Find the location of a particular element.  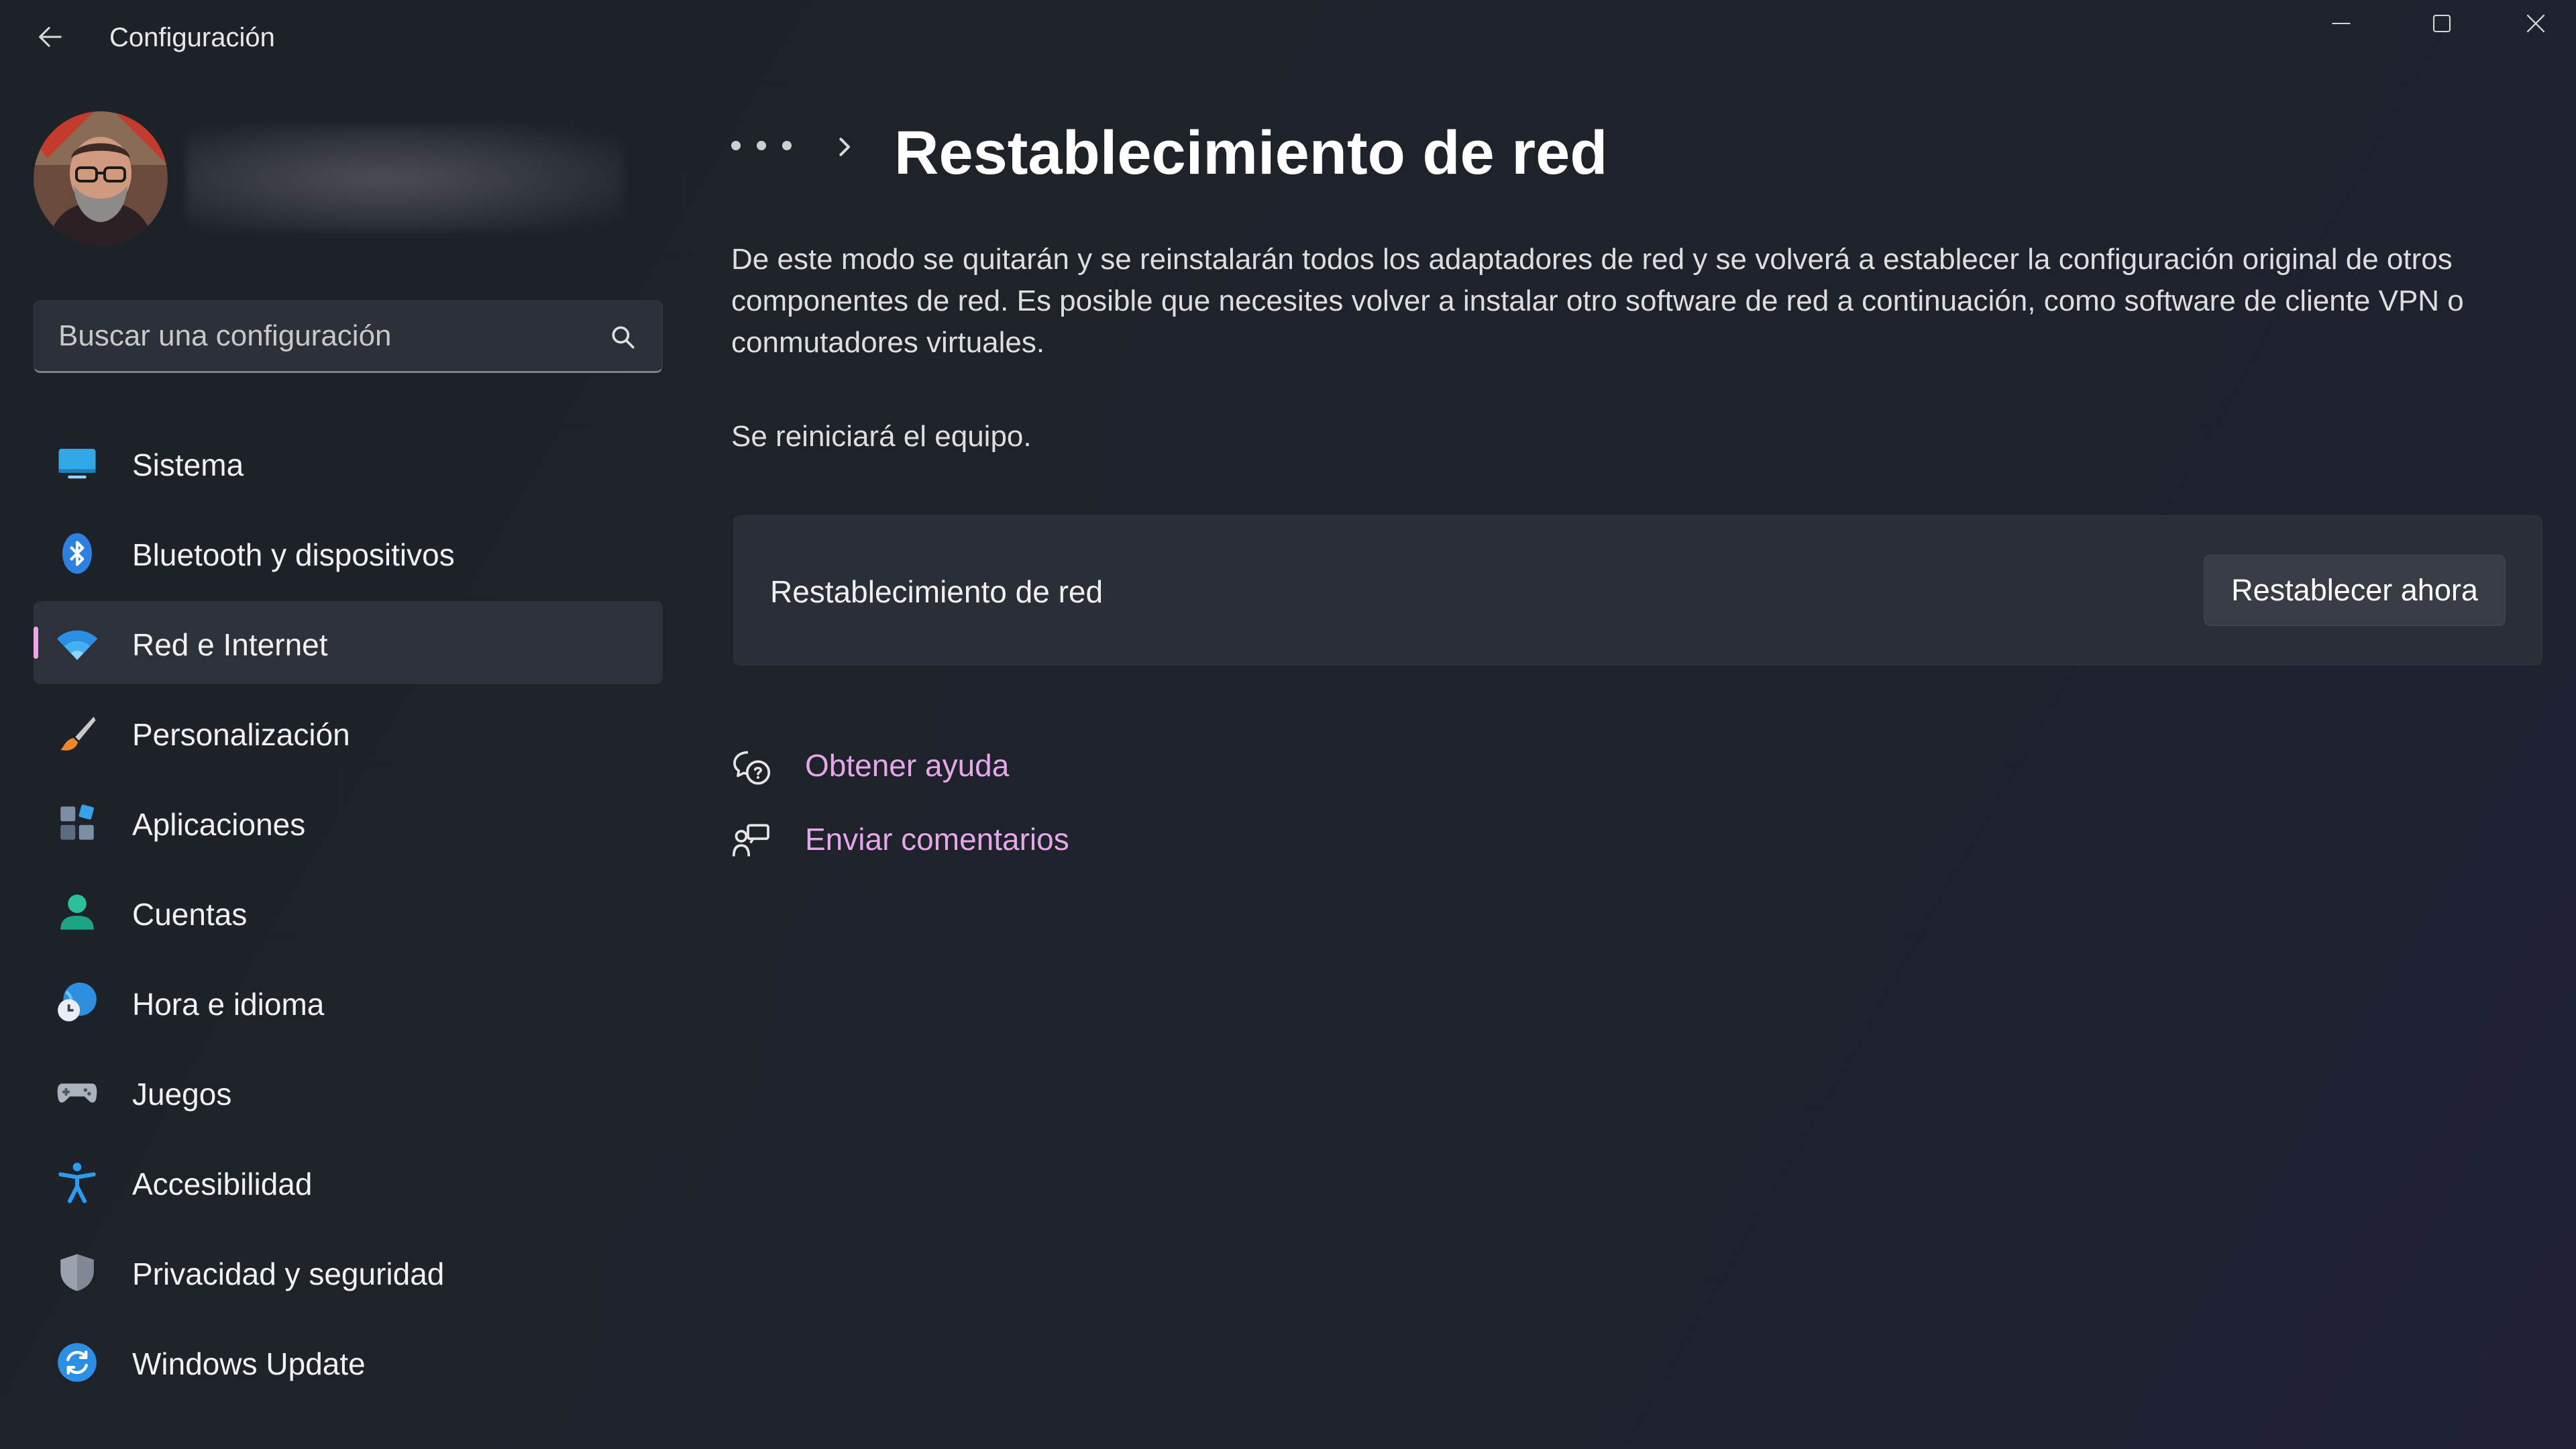

sidebar-item-cuentas: Cuentas is located at coordinates (348, 912).